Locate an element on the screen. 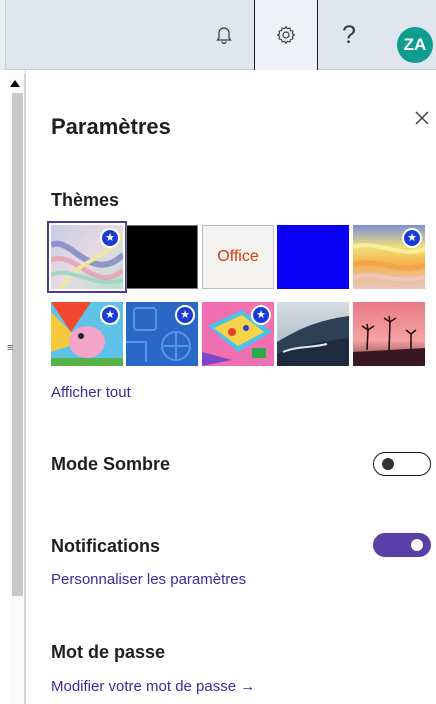 Image resolution: width=436 pixels, height=704 pixels. help-button: ? is located at coordinates (349, 35).